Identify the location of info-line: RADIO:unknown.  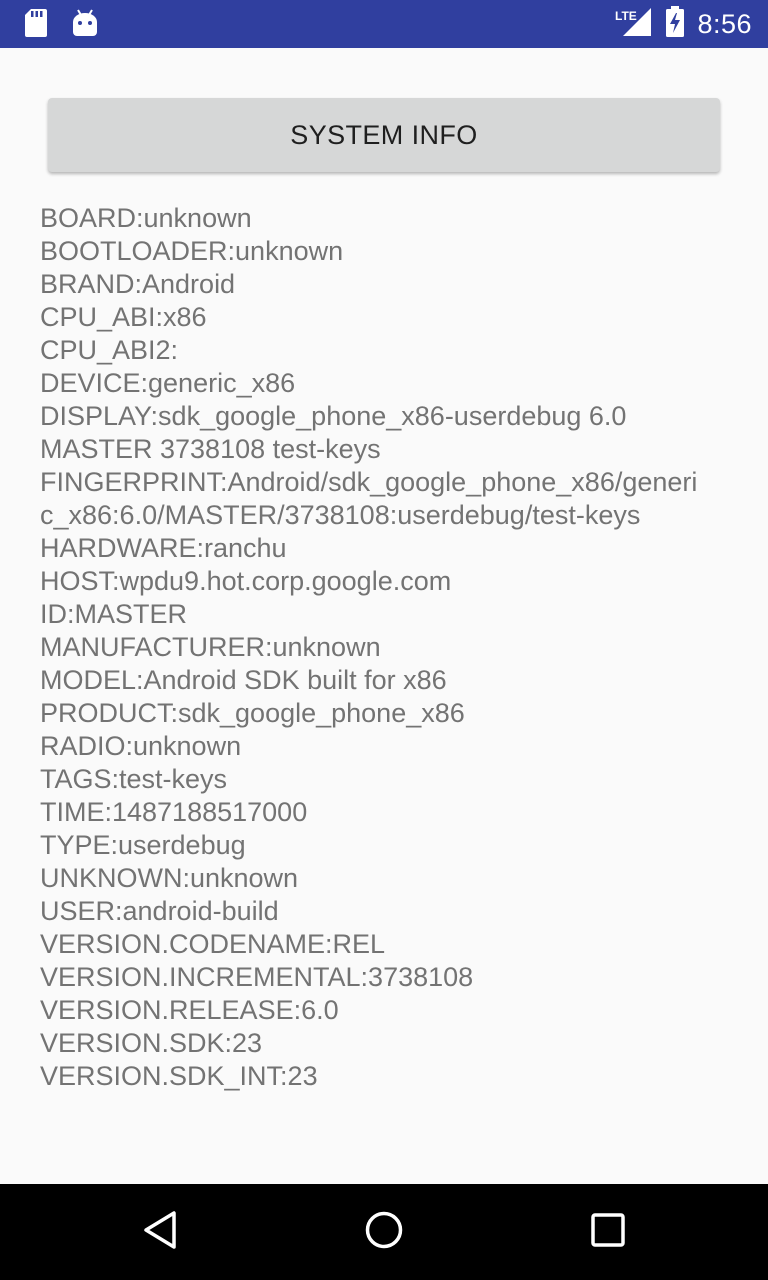
(141, 746).